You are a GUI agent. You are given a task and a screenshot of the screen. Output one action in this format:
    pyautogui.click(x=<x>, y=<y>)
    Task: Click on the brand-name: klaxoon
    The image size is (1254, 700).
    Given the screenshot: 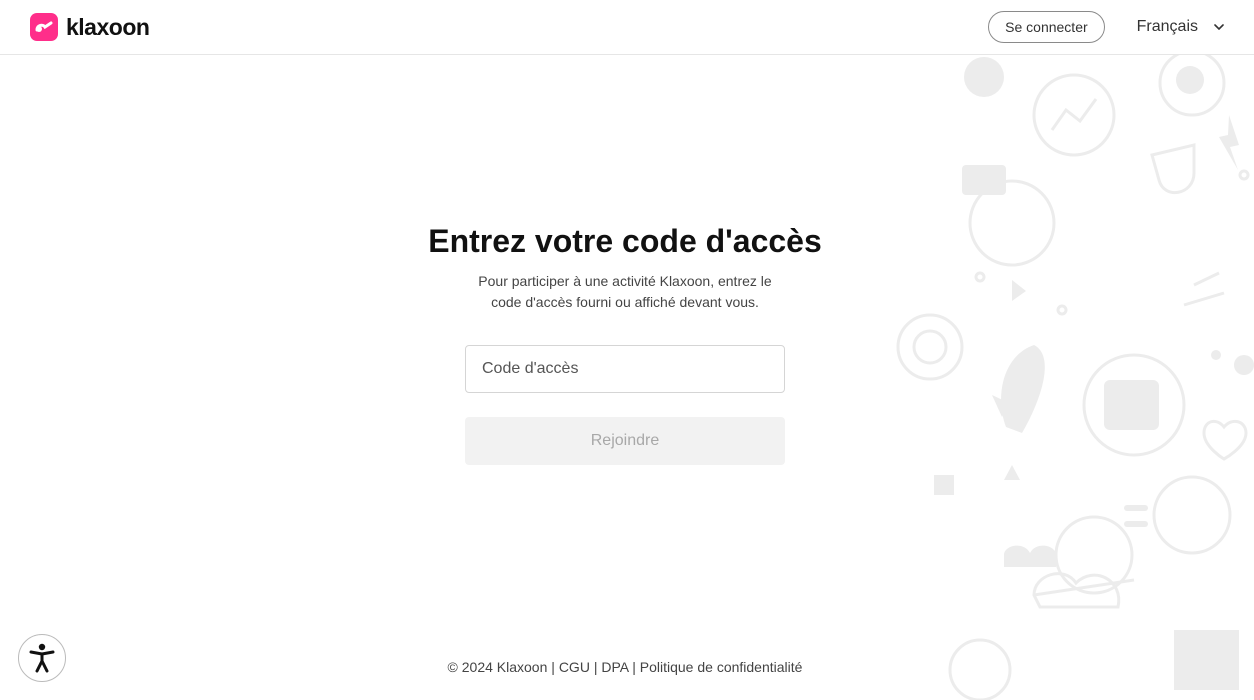 What is the action you would take?
    pyautogui.click(x=108, y=26)
    